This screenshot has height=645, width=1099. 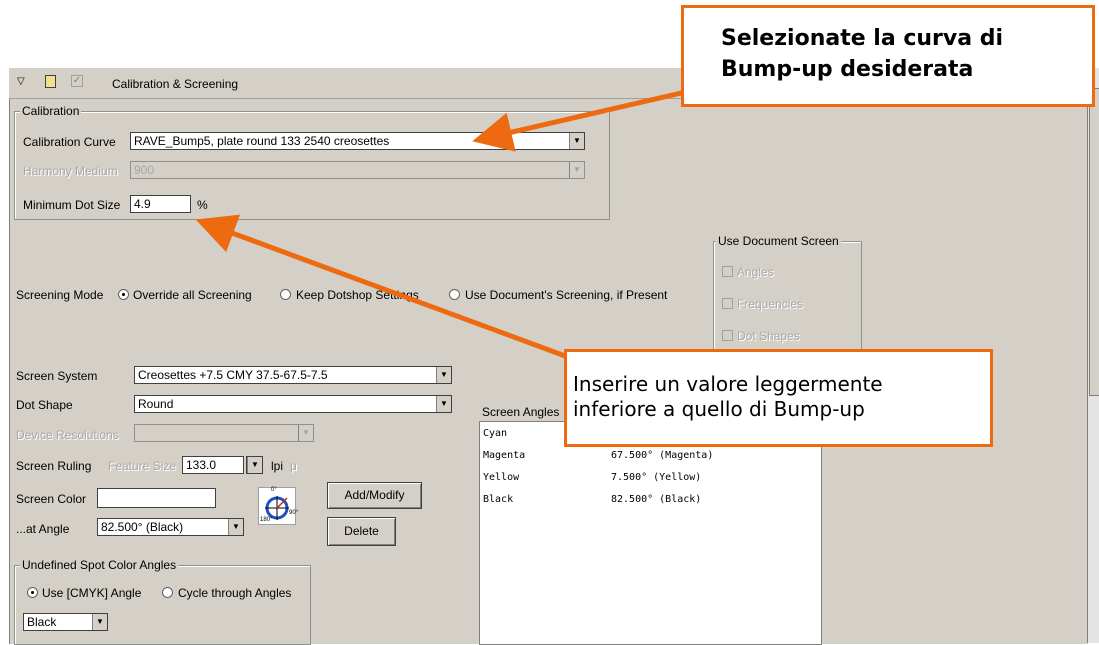 I want to click on arrow-to-curve, so click(x=581, y=120).